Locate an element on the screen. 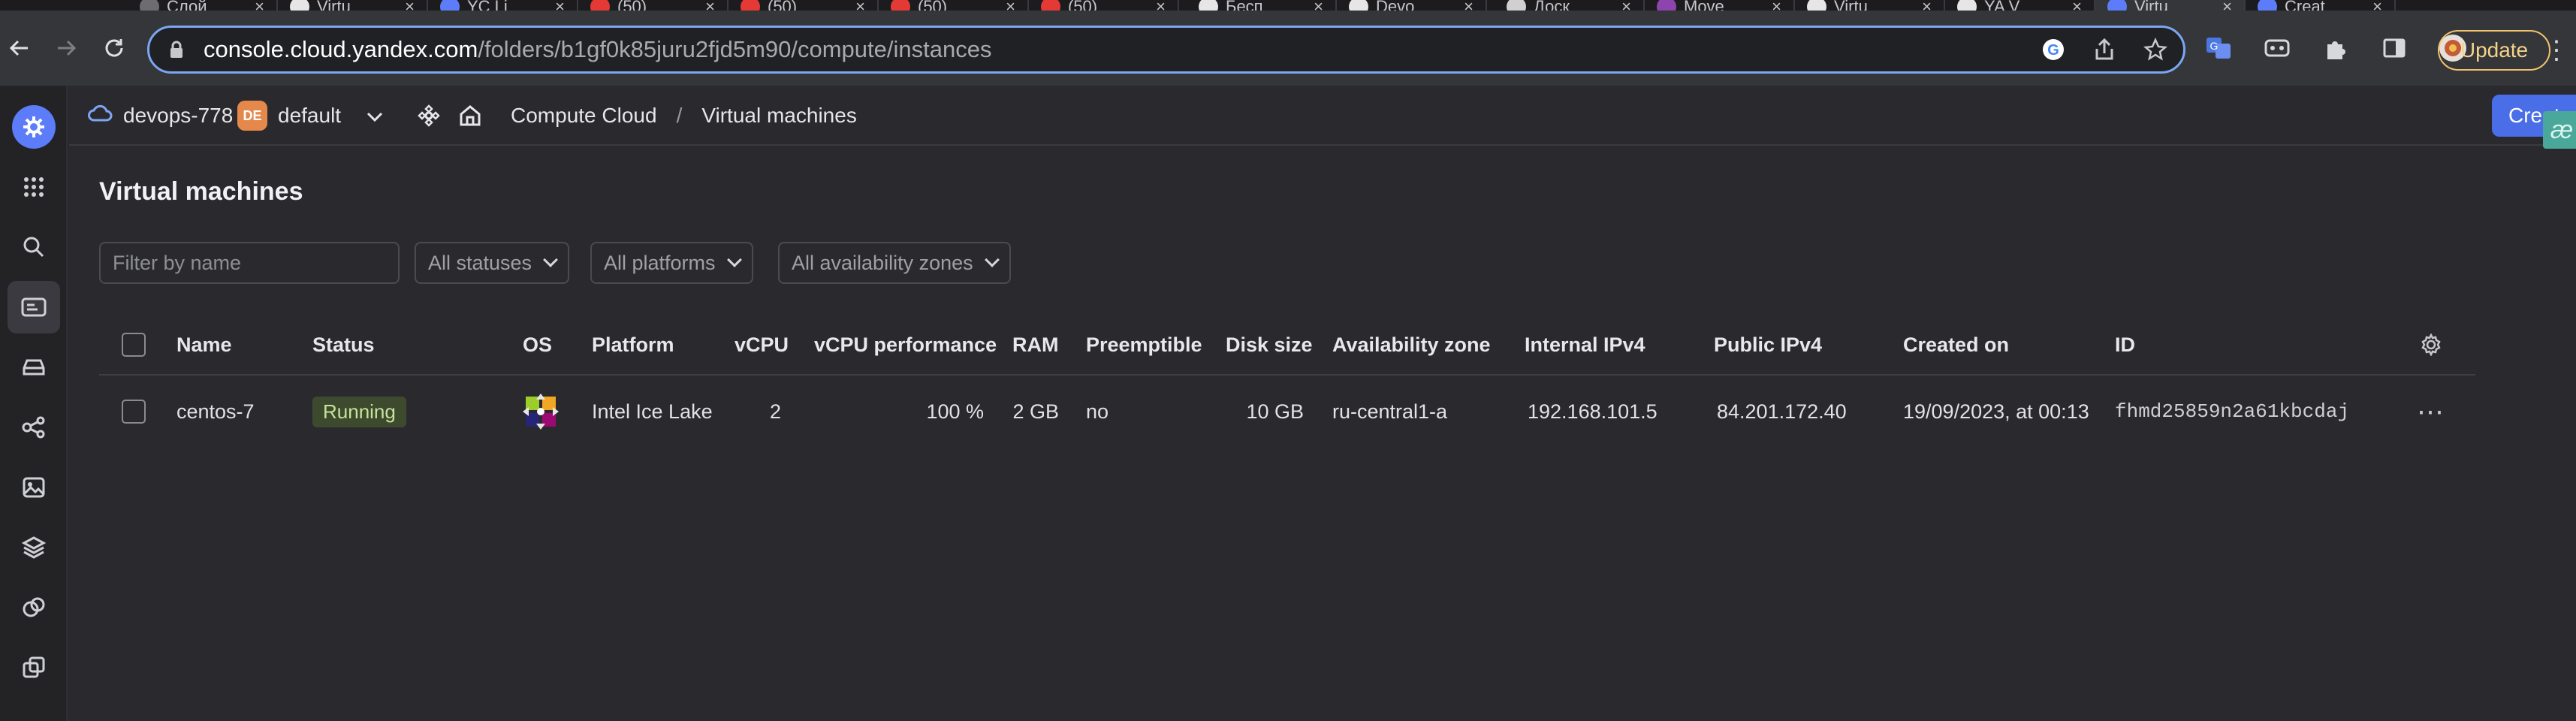  tab-title: Creat is located at coordinates (2305, 6).